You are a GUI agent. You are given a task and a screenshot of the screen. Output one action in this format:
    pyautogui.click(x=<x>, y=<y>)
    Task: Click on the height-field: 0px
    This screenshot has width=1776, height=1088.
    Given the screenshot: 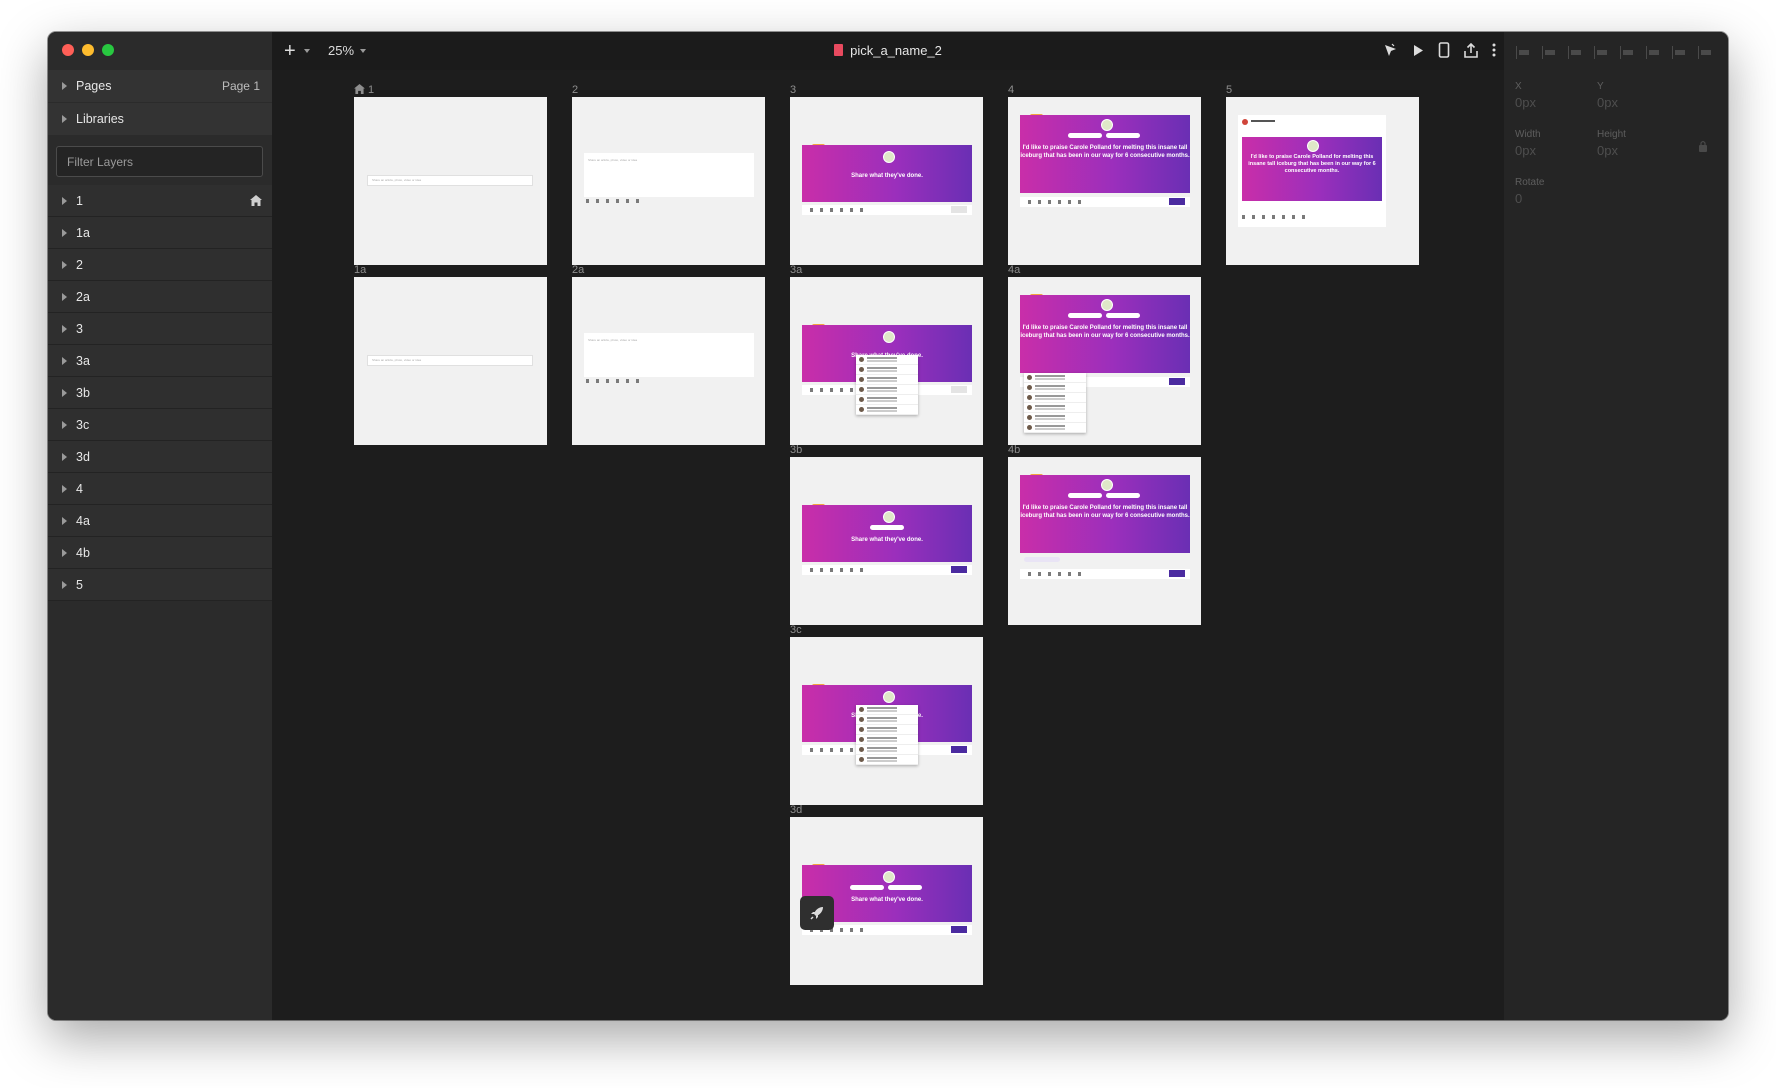 What is the action you would take?
    pyautogui.click(x=1607, y=150)
    